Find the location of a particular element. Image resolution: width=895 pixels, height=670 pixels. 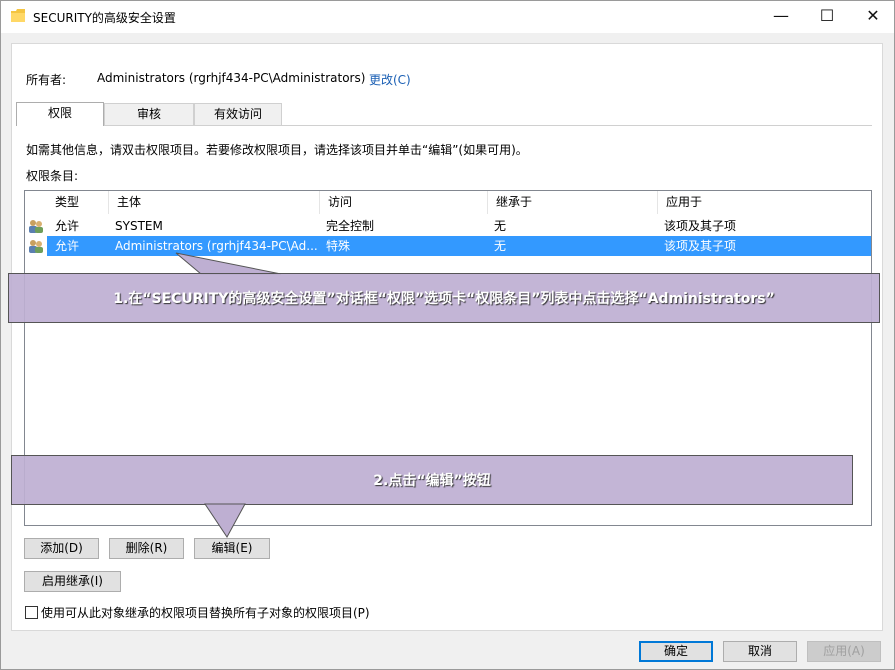

column-header-access: 访问 is located at coordinates (404, 202).